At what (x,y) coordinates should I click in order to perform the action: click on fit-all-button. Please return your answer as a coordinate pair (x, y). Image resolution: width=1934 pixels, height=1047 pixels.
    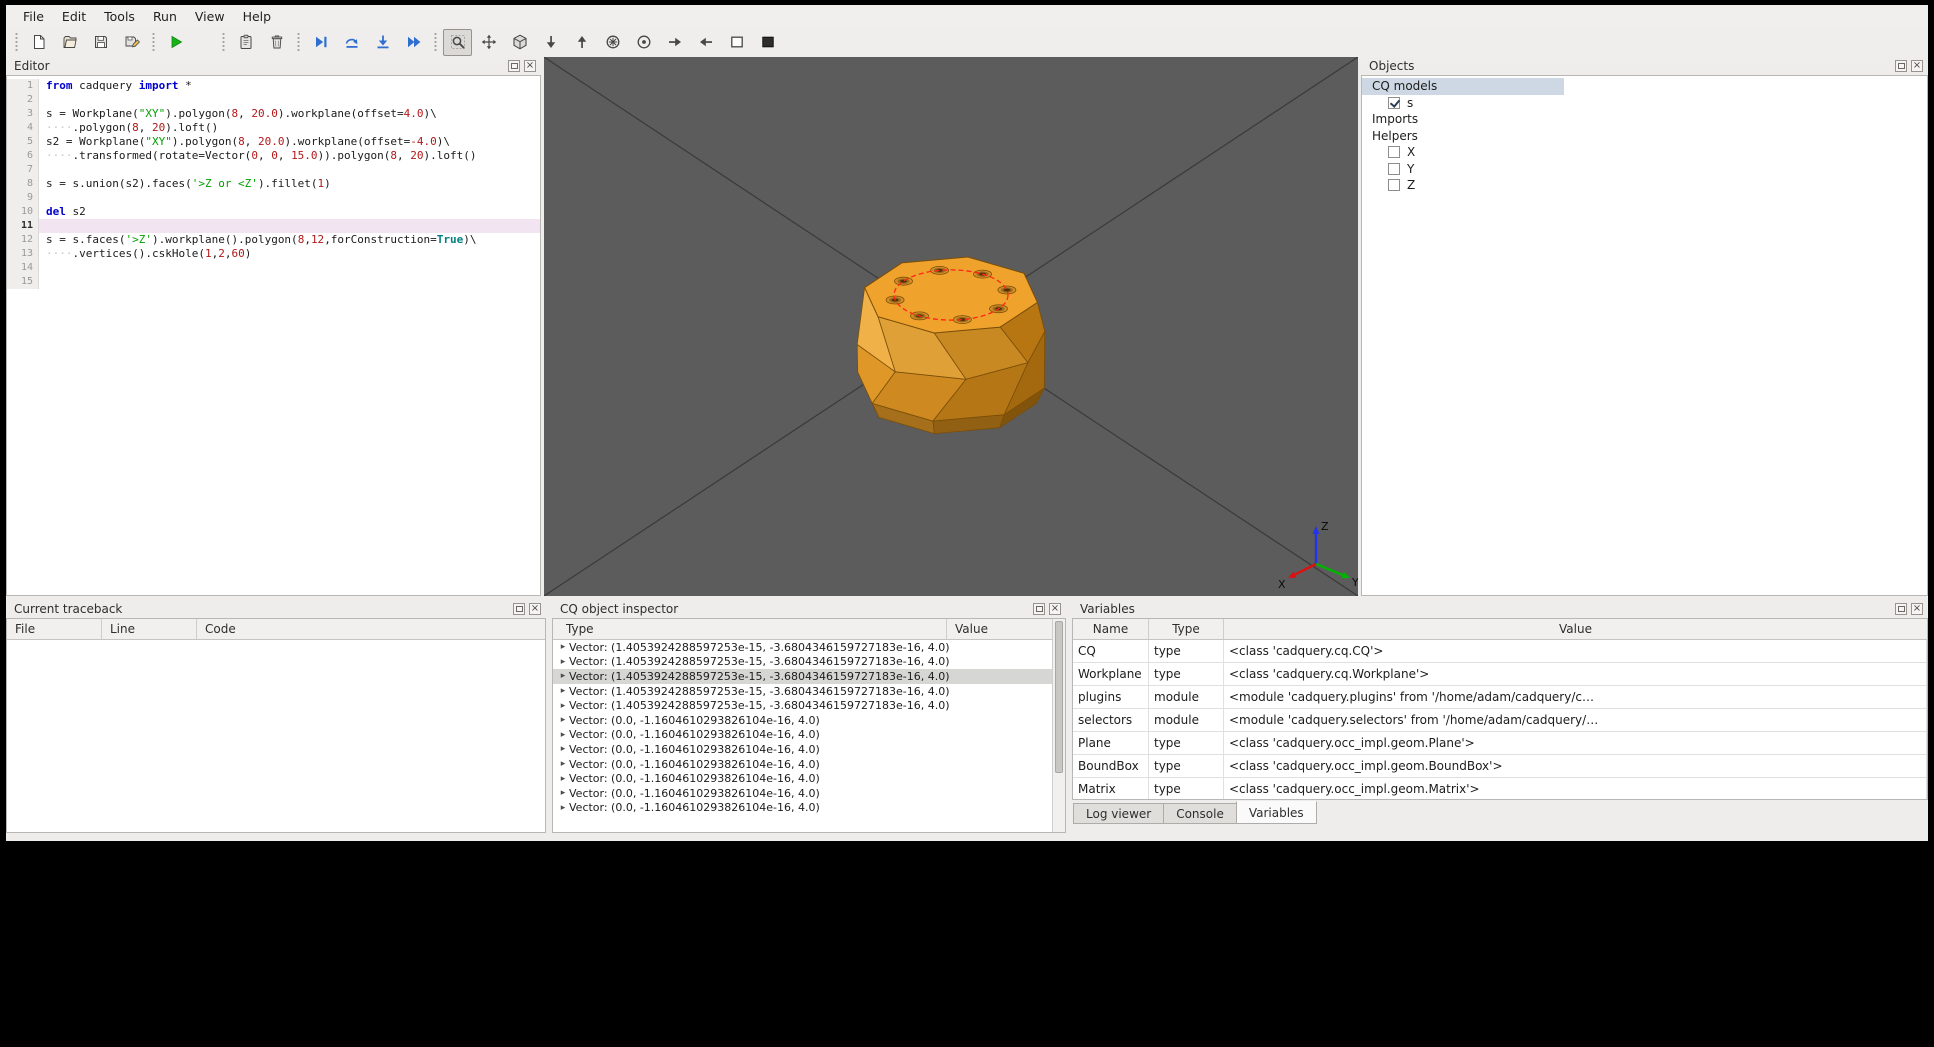
    Looking at the image, I should click on (488, 42).